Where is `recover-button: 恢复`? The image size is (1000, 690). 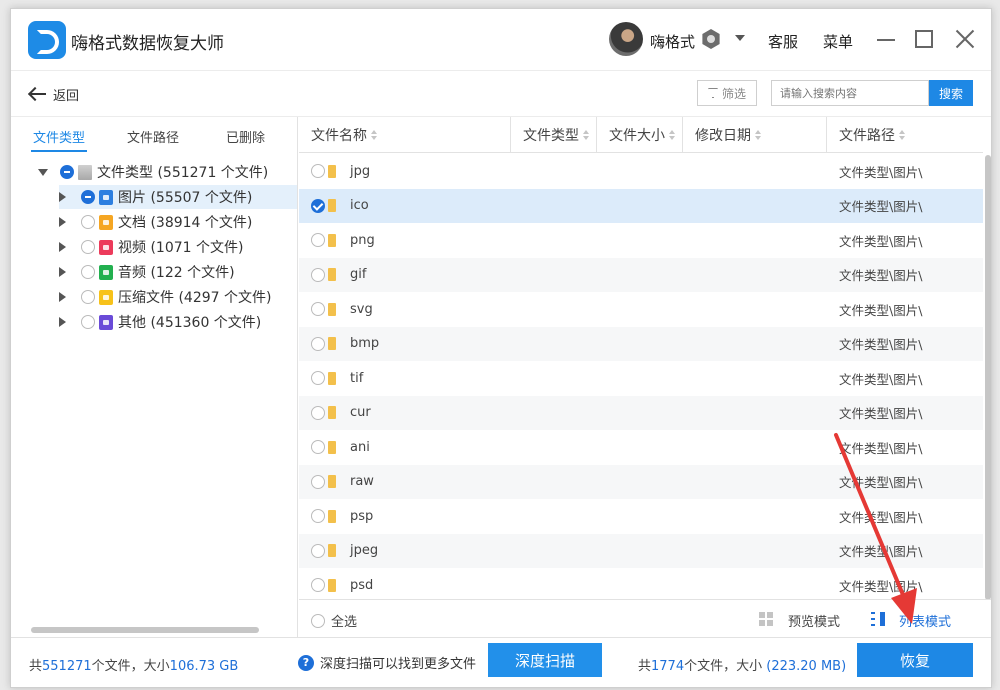
recover-button: 恢复 is located at coordinates (915, 660).